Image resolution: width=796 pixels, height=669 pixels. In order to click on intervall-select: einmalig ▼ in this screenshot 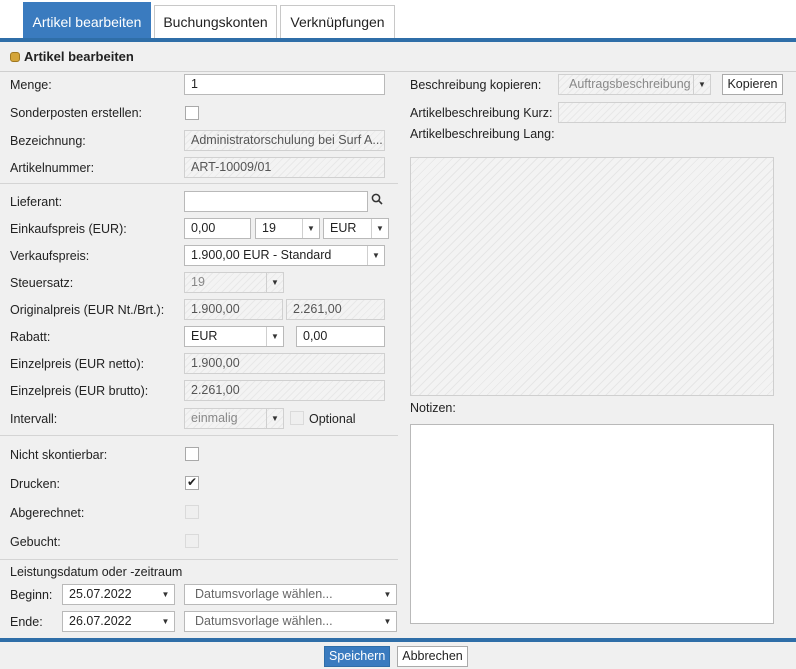, I will do `click(234, 418)`.